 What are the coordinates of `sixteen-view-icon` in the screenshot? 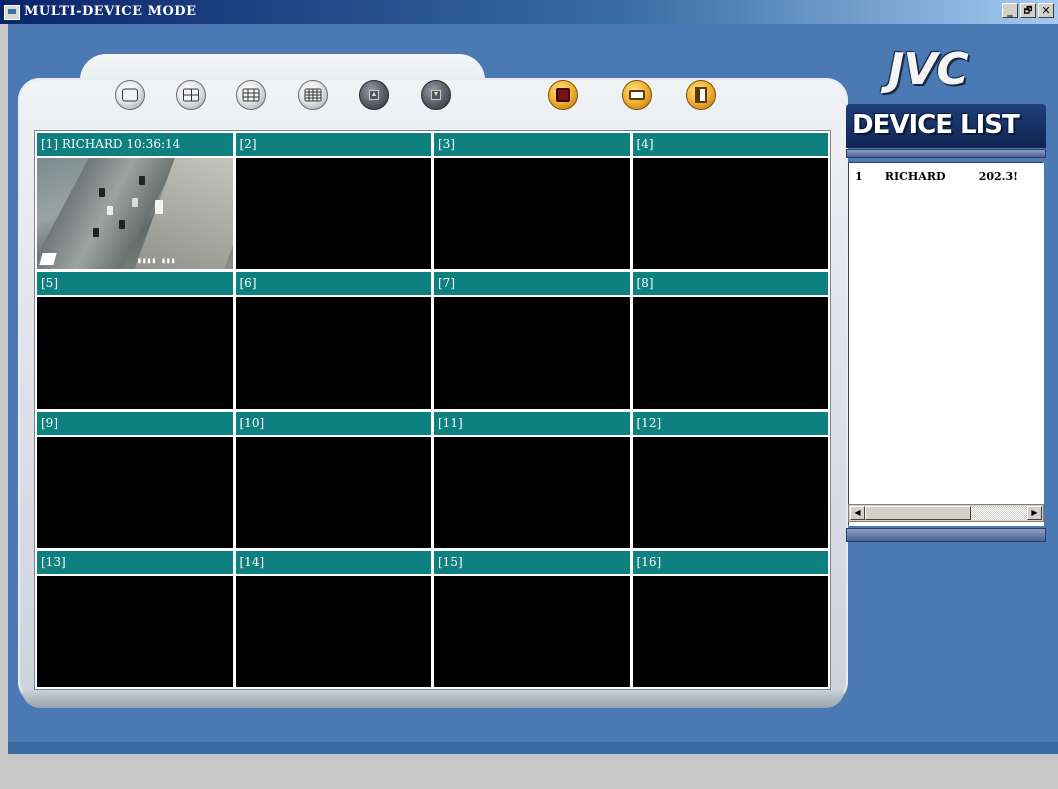 It's located at (313, 95).